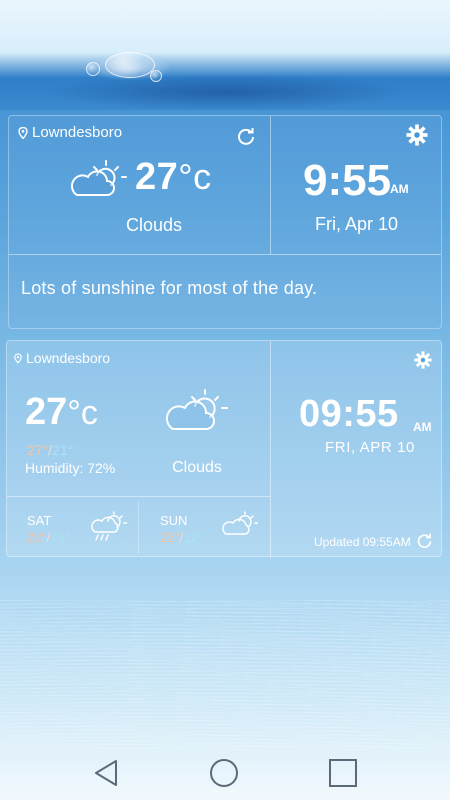 The height and width of the screenshot is (800, 450). What do you see at coordinates (193, 537) in the screenshot?
I see `forecast-low: 12°` at bounding box center [193, 537].